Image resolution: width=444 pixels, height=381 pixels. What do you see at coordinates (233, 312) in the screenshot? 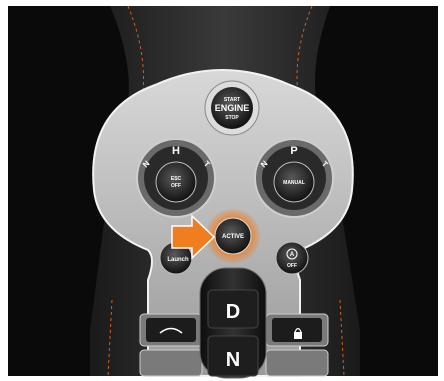
I see `drive-label: D` at bounding box center [233, 312].